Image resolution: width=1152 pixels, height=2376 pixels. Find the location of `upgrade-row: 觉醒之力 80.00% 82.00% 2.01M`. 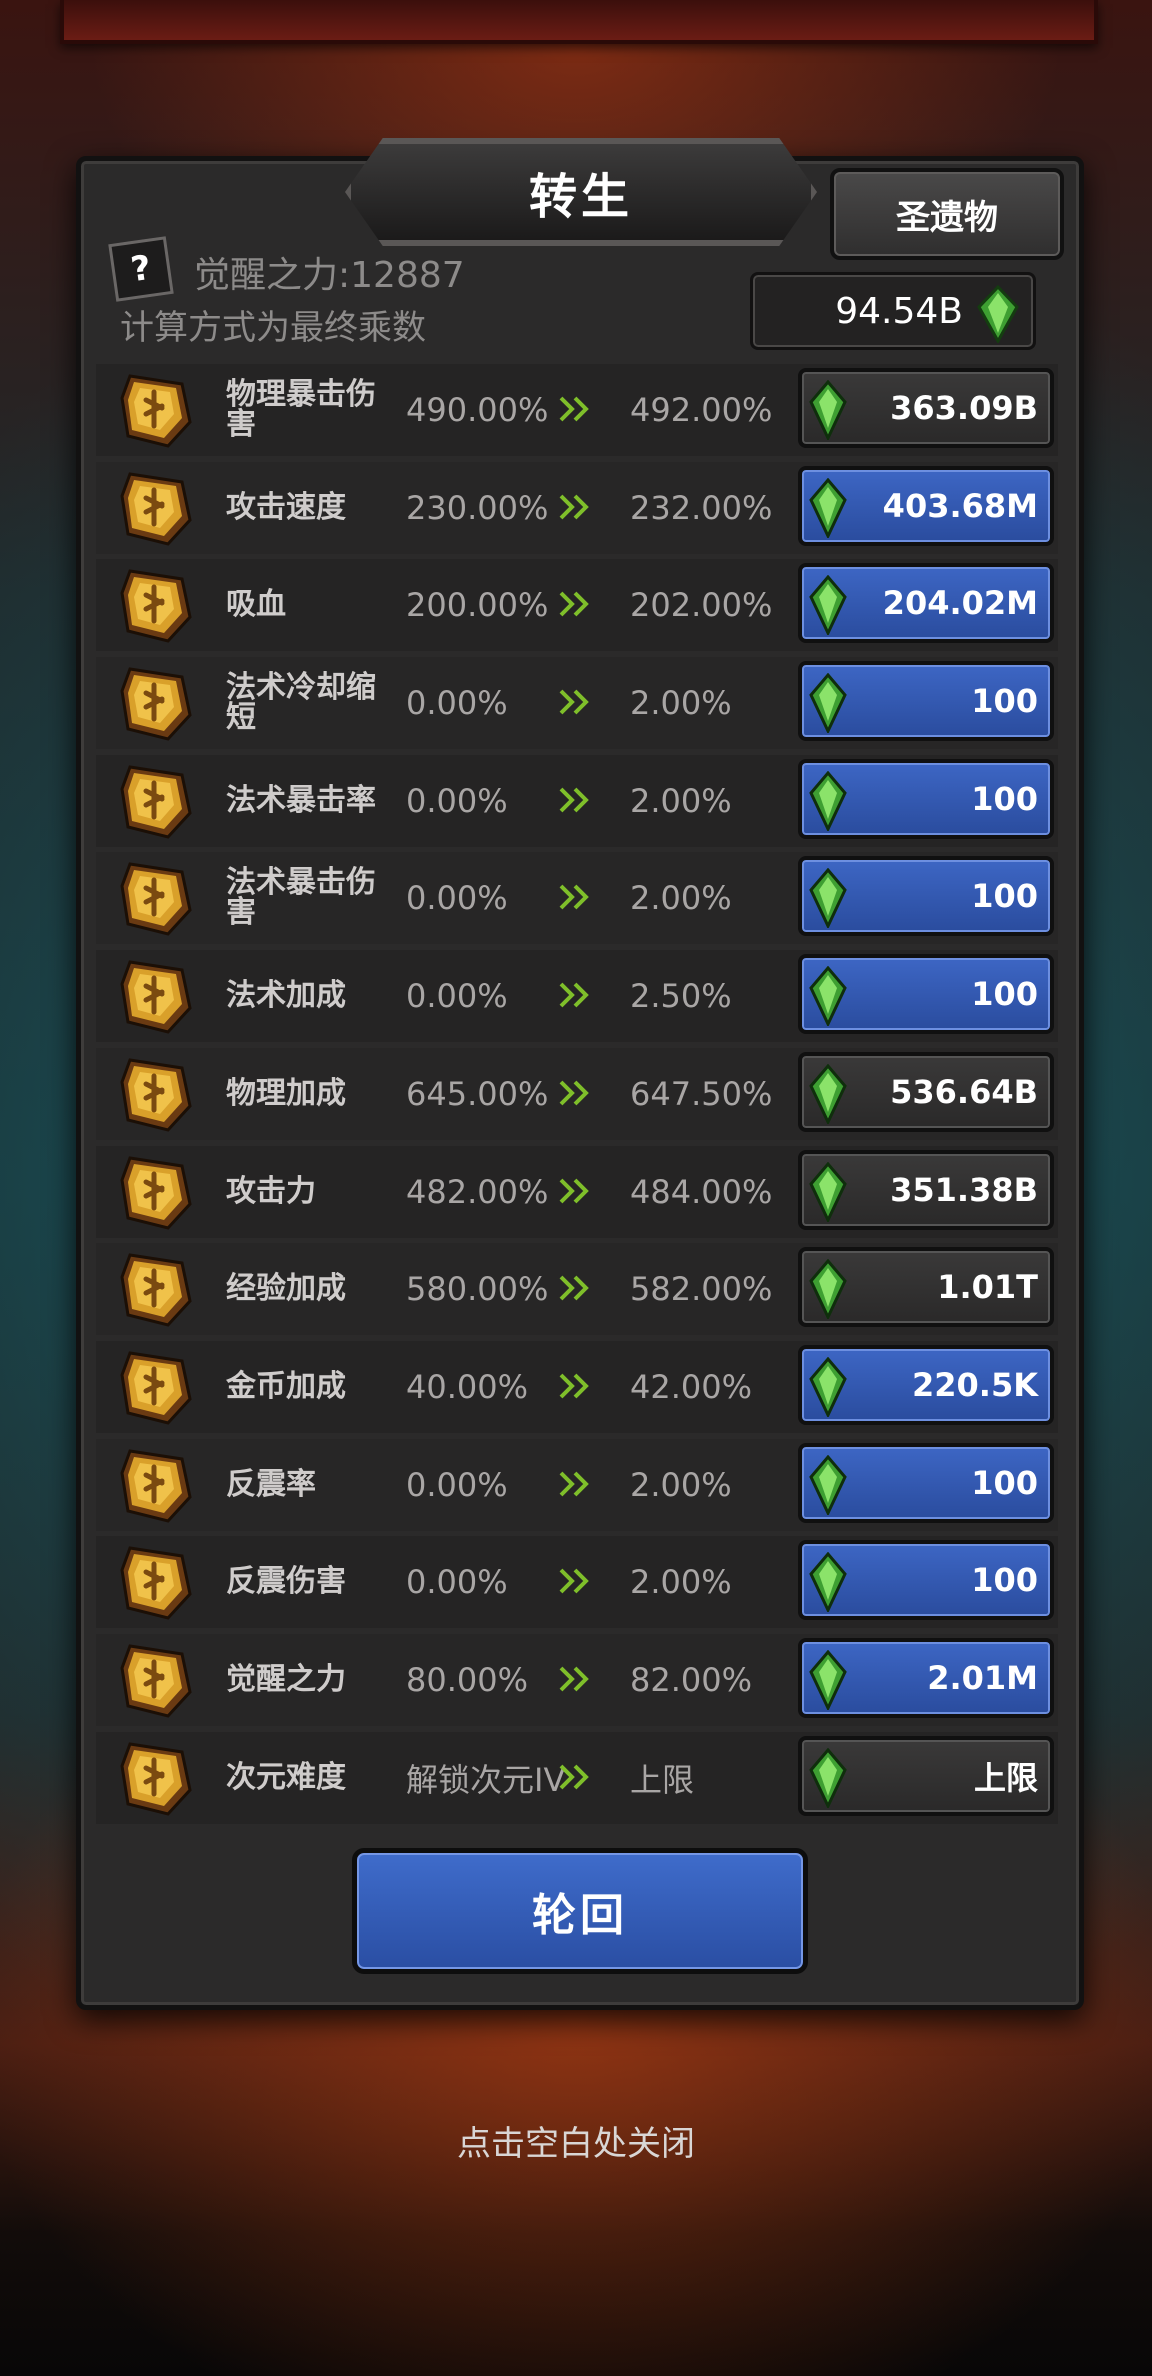

upgrade-row: 觉醒之力 80.00% 82.00% 2.01M is located at coordinates (577, 1679).